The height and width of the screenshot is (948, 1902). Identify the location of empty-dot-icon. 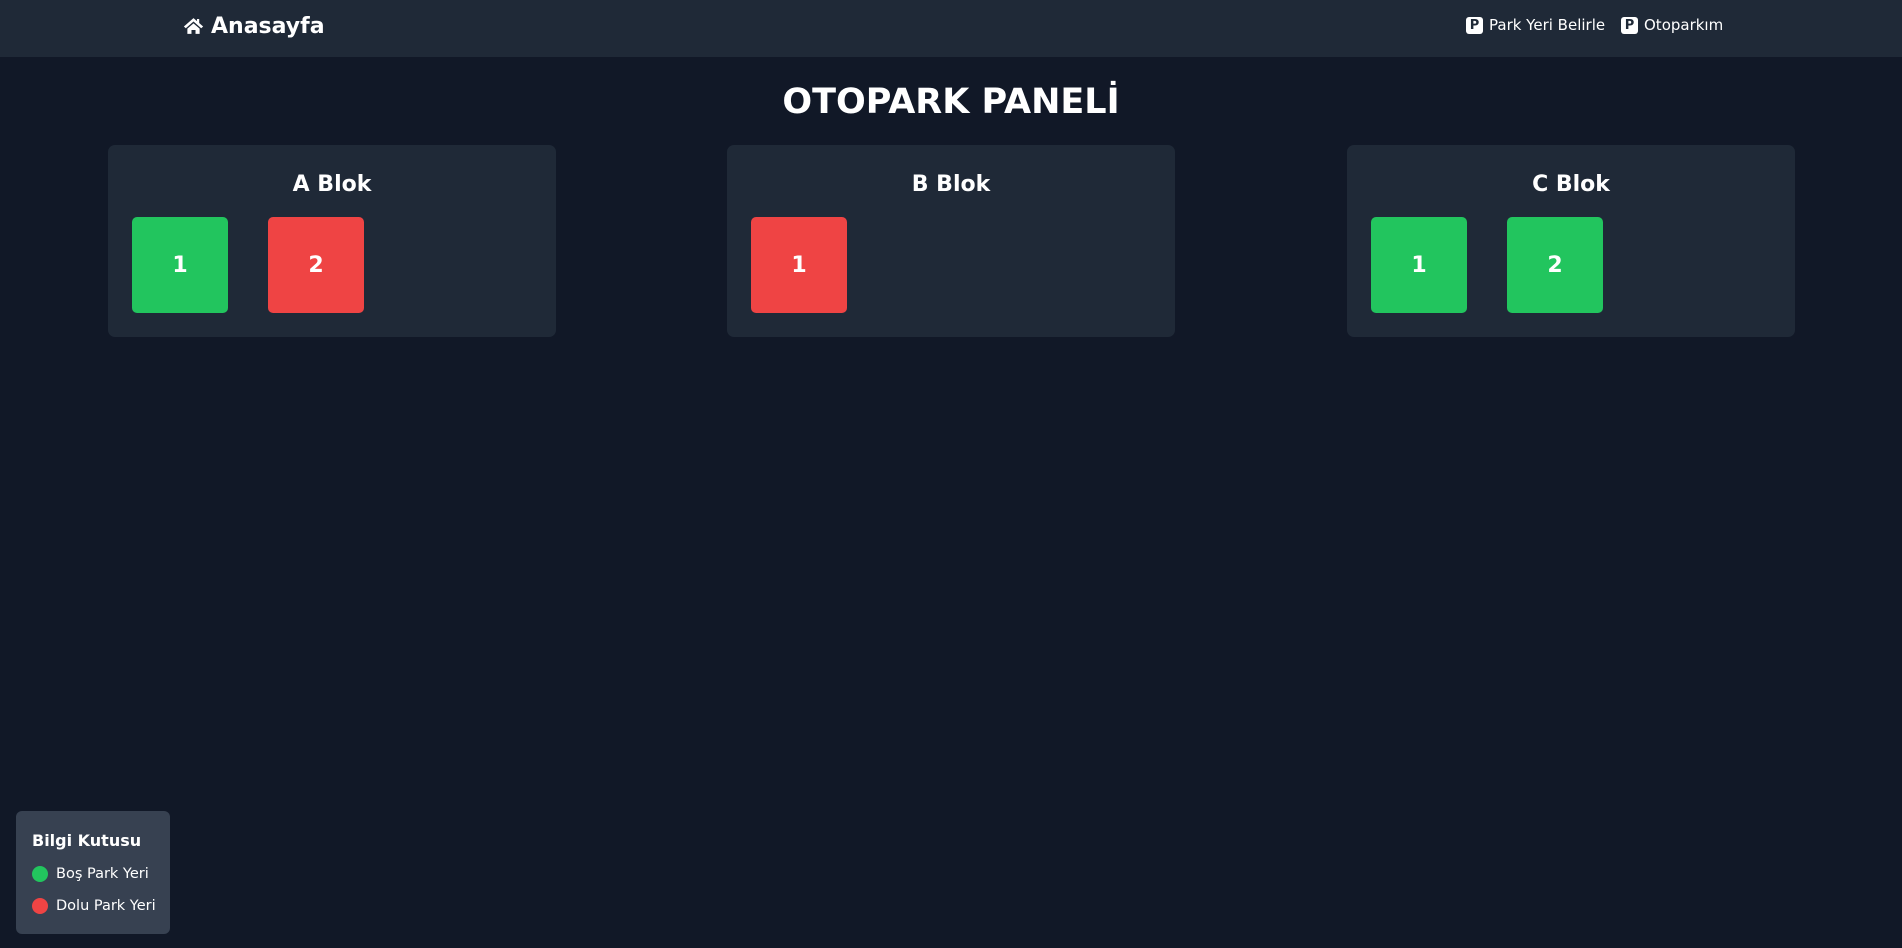
(40, 874).